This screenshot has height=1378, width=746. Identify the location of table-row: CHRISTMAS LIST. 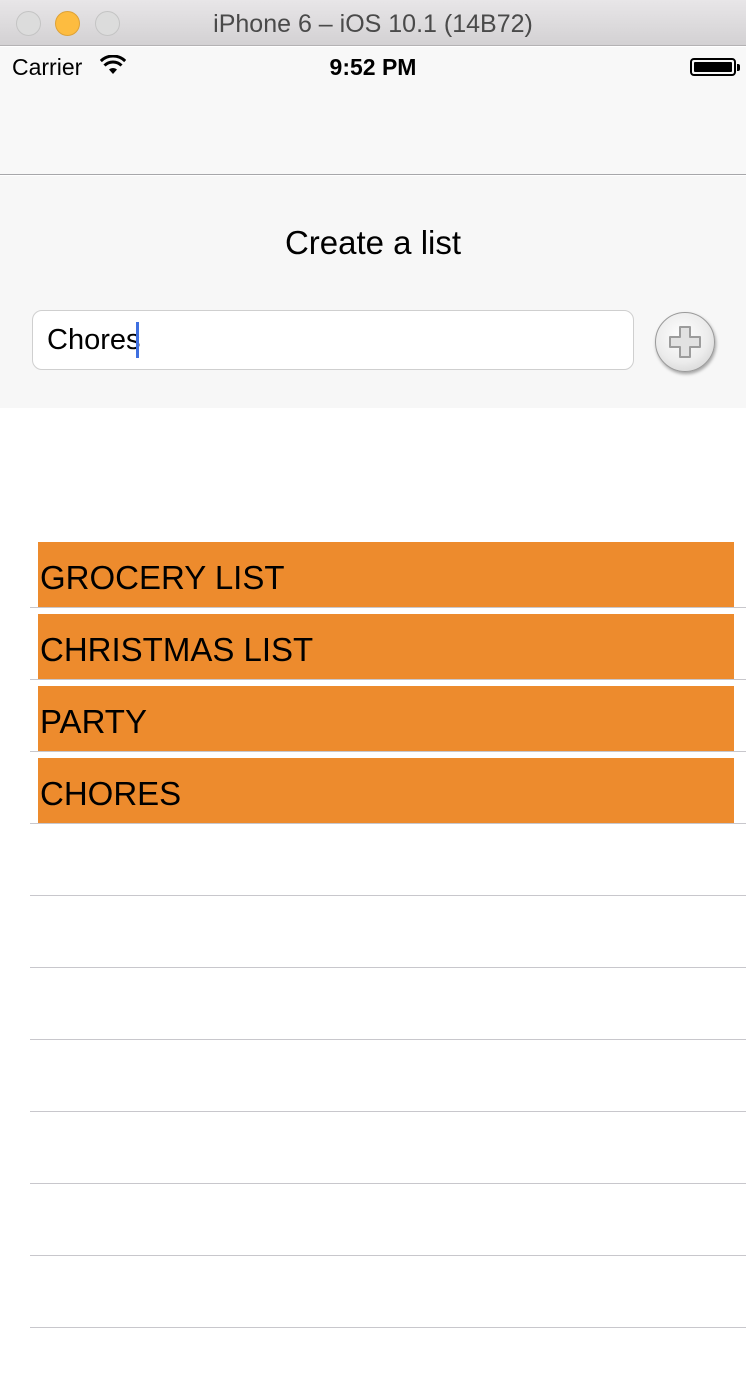
(388, 644).